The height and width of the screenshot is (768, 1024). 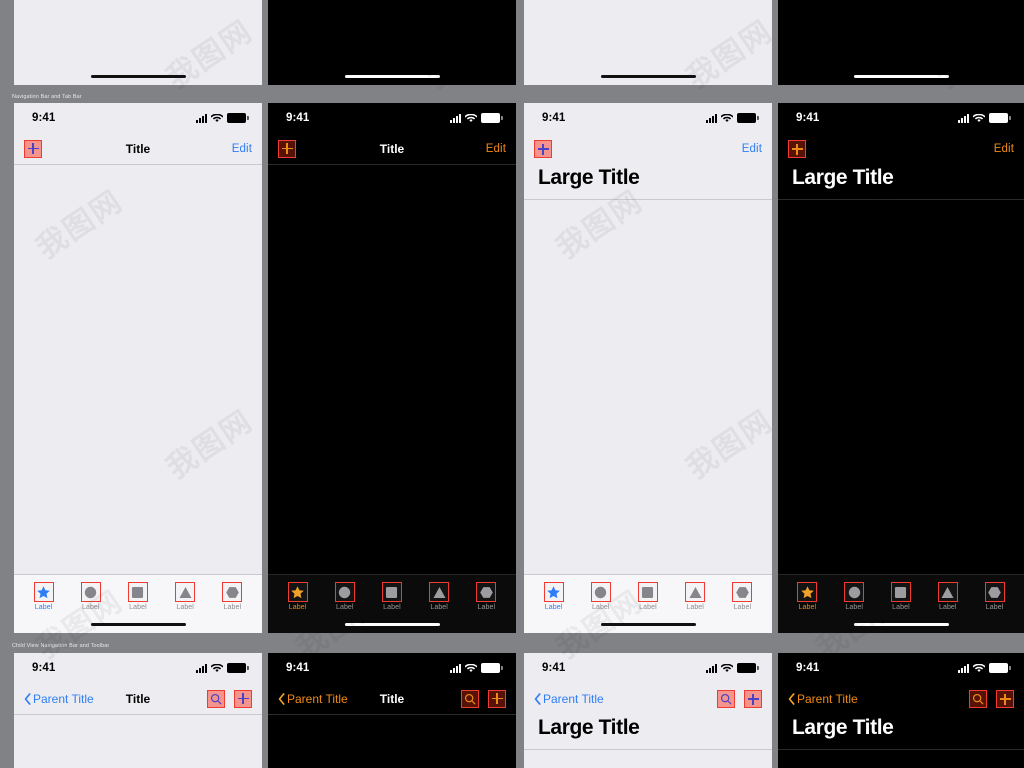 I want to click on navigation-bar: Edit, so click(x=901, y=149).